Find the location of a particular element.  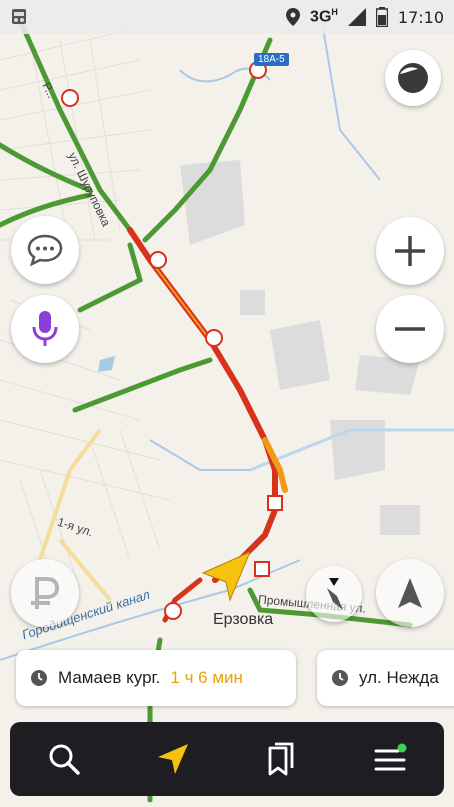

compass-button is located at coordinates (334, 594).